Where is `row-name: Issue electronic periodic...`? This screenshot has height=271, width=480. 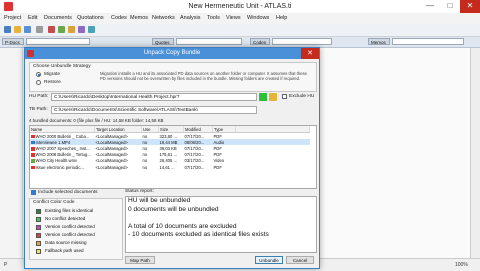 row-name: Issue electronic periodic... is located at coordinates (62, 167).